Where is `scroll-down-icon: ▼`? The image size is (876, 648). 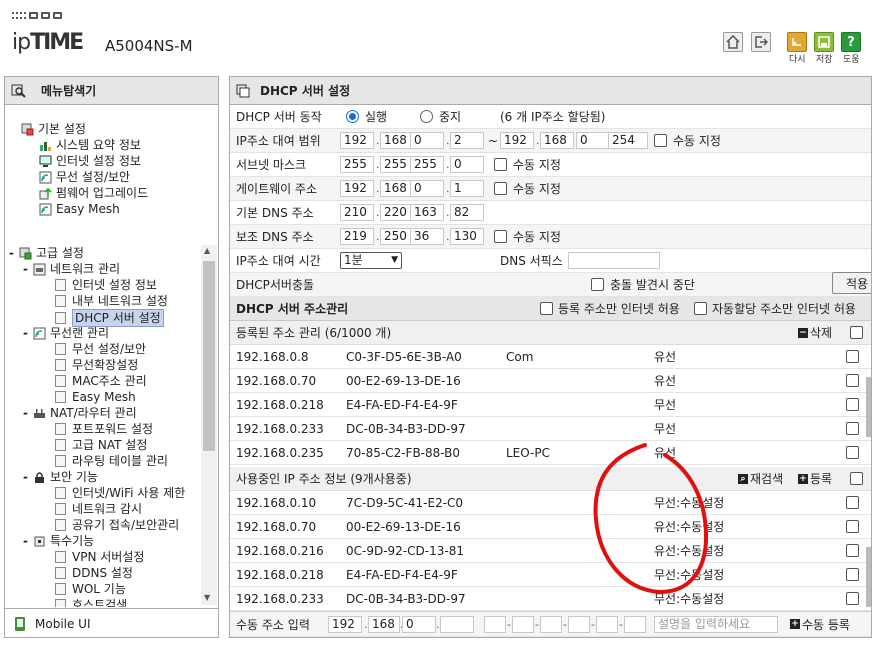
scroll-down-icon: ▼ is located at coordinates (207, 597).